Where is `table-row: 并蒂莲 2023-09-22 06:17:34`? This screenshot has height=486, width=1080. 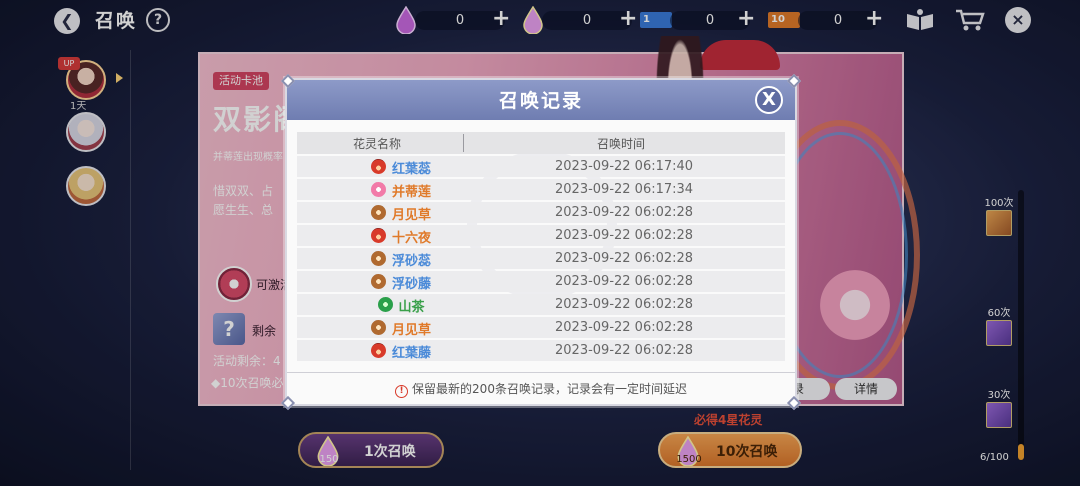 table-row: 并蒂莲 2023-09-22 06:17:34 is located at coordinates (541, 189).